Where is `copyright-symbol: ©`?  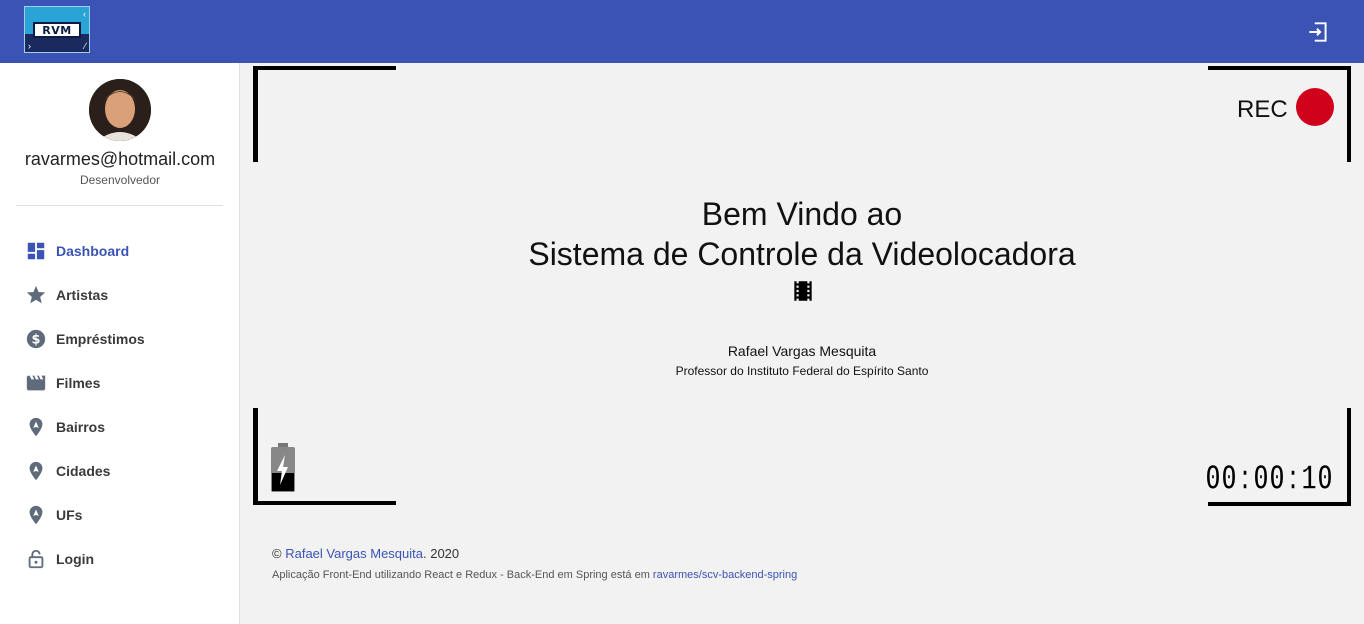
copyright-symbol: © is located at coordinates (277, 553).